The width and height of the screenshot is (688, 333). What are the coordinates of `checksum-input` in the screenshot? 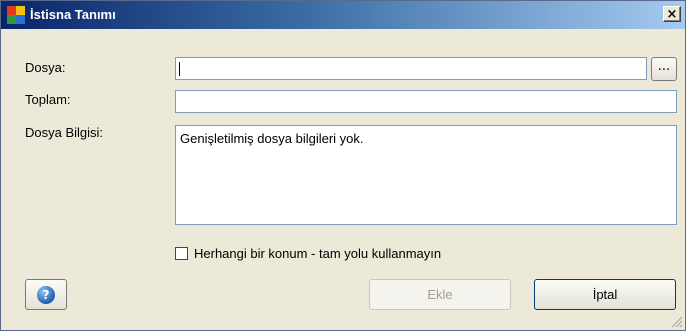 It's located at (426, 101).